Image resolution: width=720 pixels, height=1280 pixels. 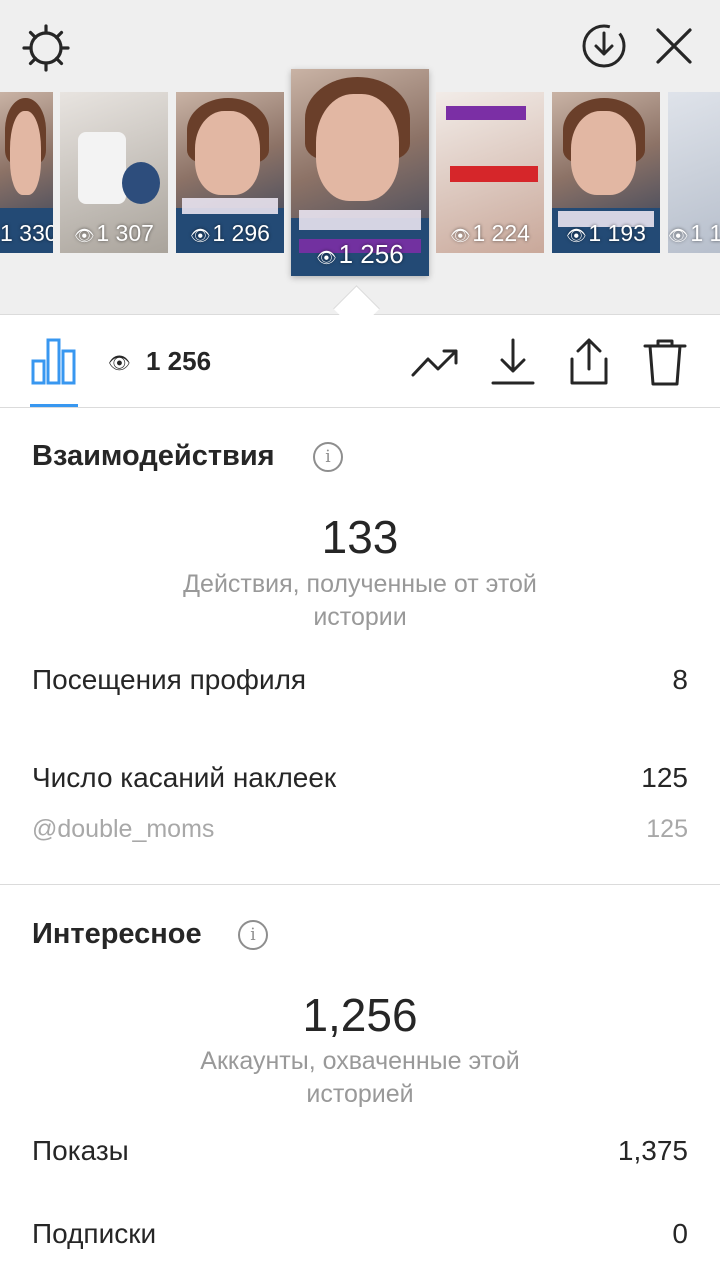 I want to click on sticker-taps-value: 125, so click(x=664, y=777).